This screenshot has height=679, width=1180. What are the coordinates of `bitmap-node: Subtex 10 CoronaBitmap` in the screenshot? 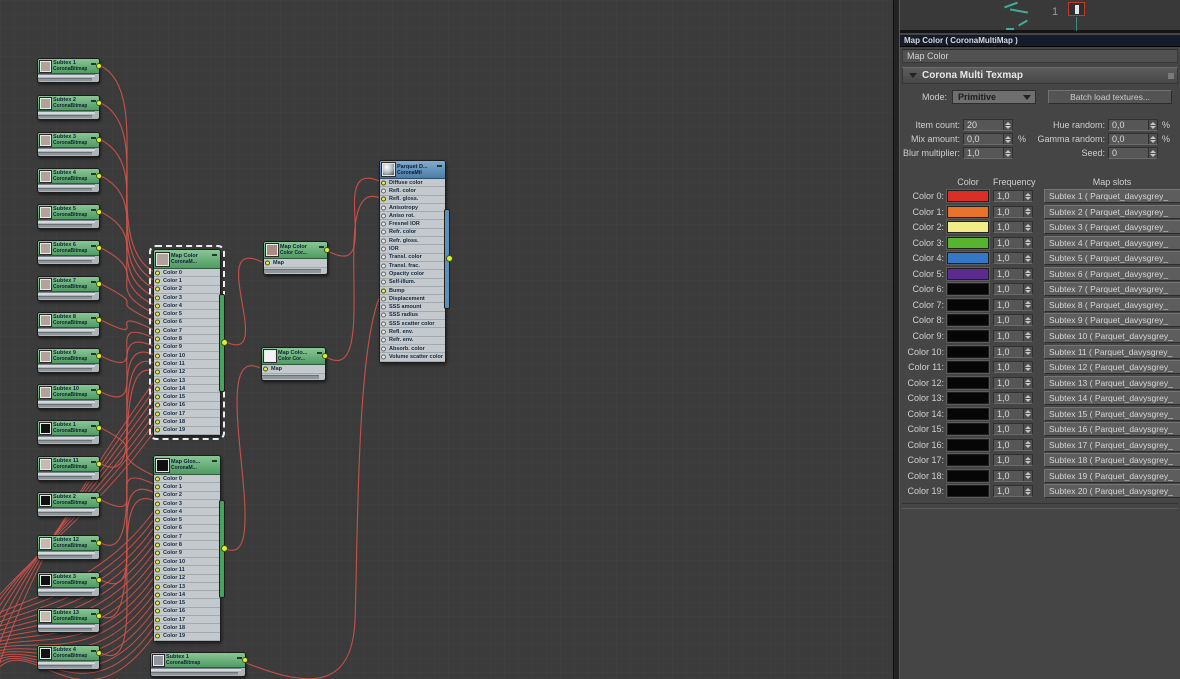 It's located at (69, 396).